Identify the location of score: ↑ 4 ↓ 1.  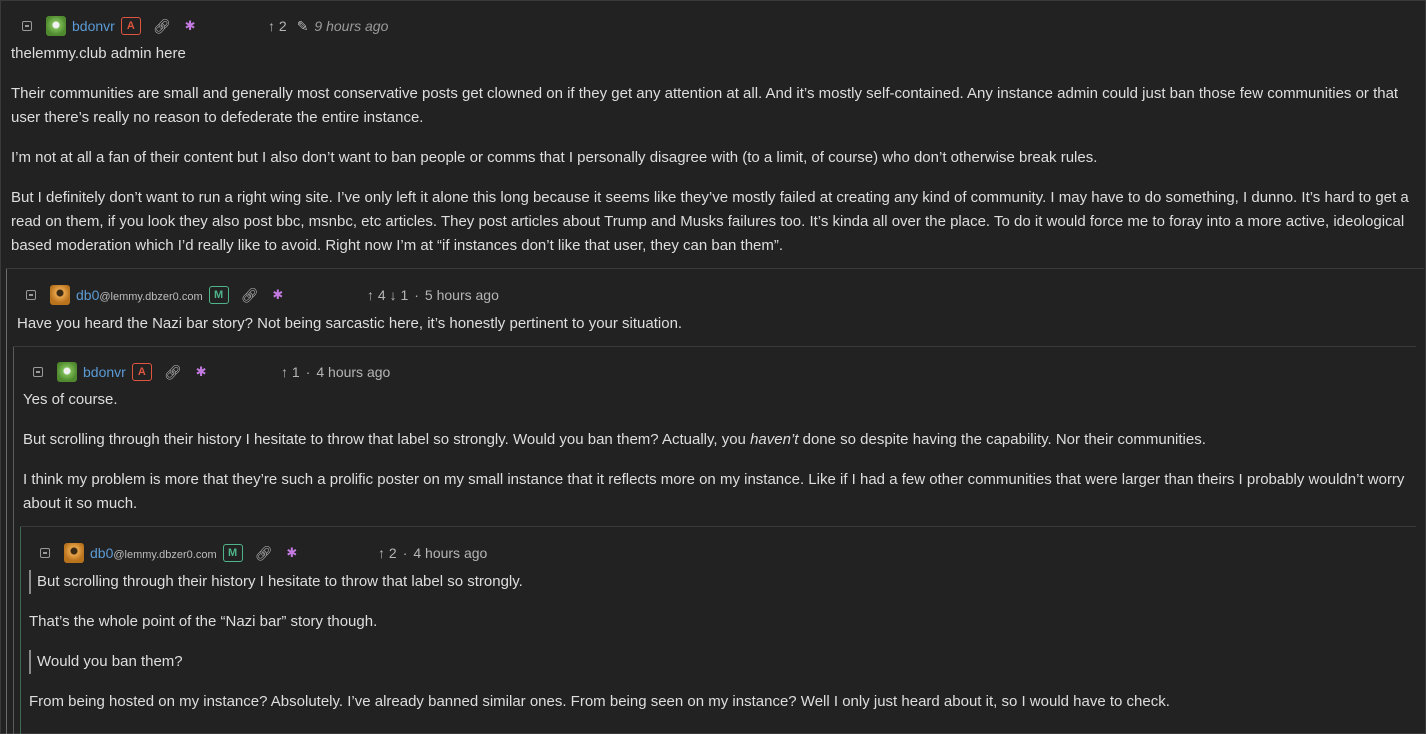
(387, 295).